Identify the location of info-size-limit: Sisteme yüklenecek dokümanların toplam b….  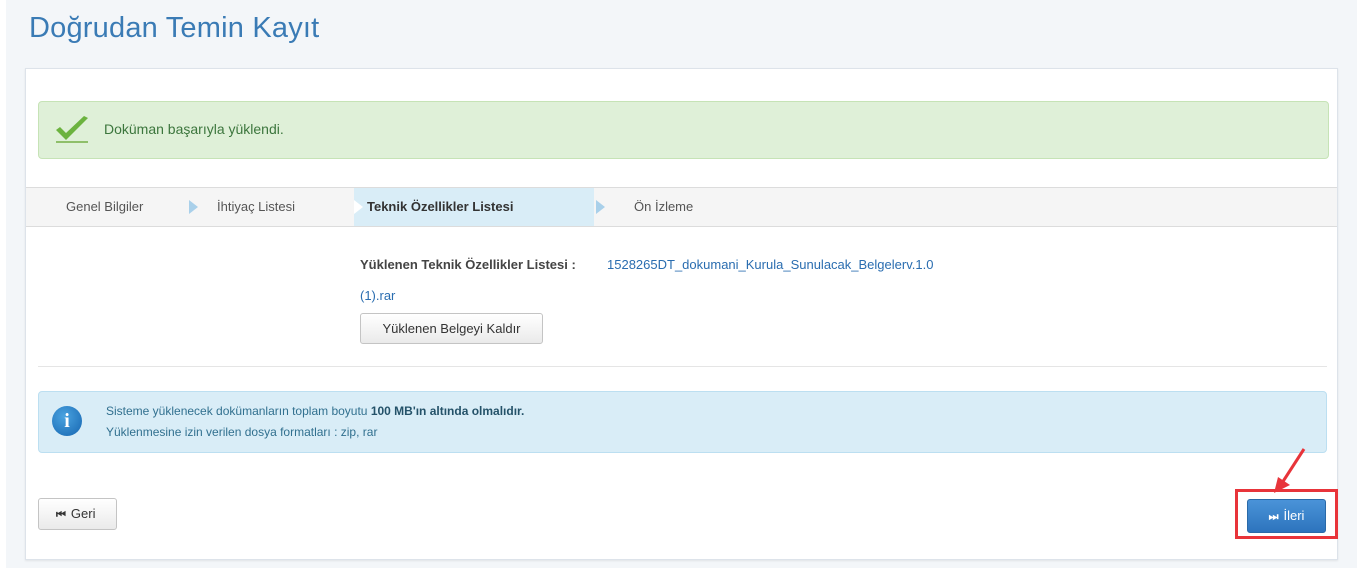
(315, 411).